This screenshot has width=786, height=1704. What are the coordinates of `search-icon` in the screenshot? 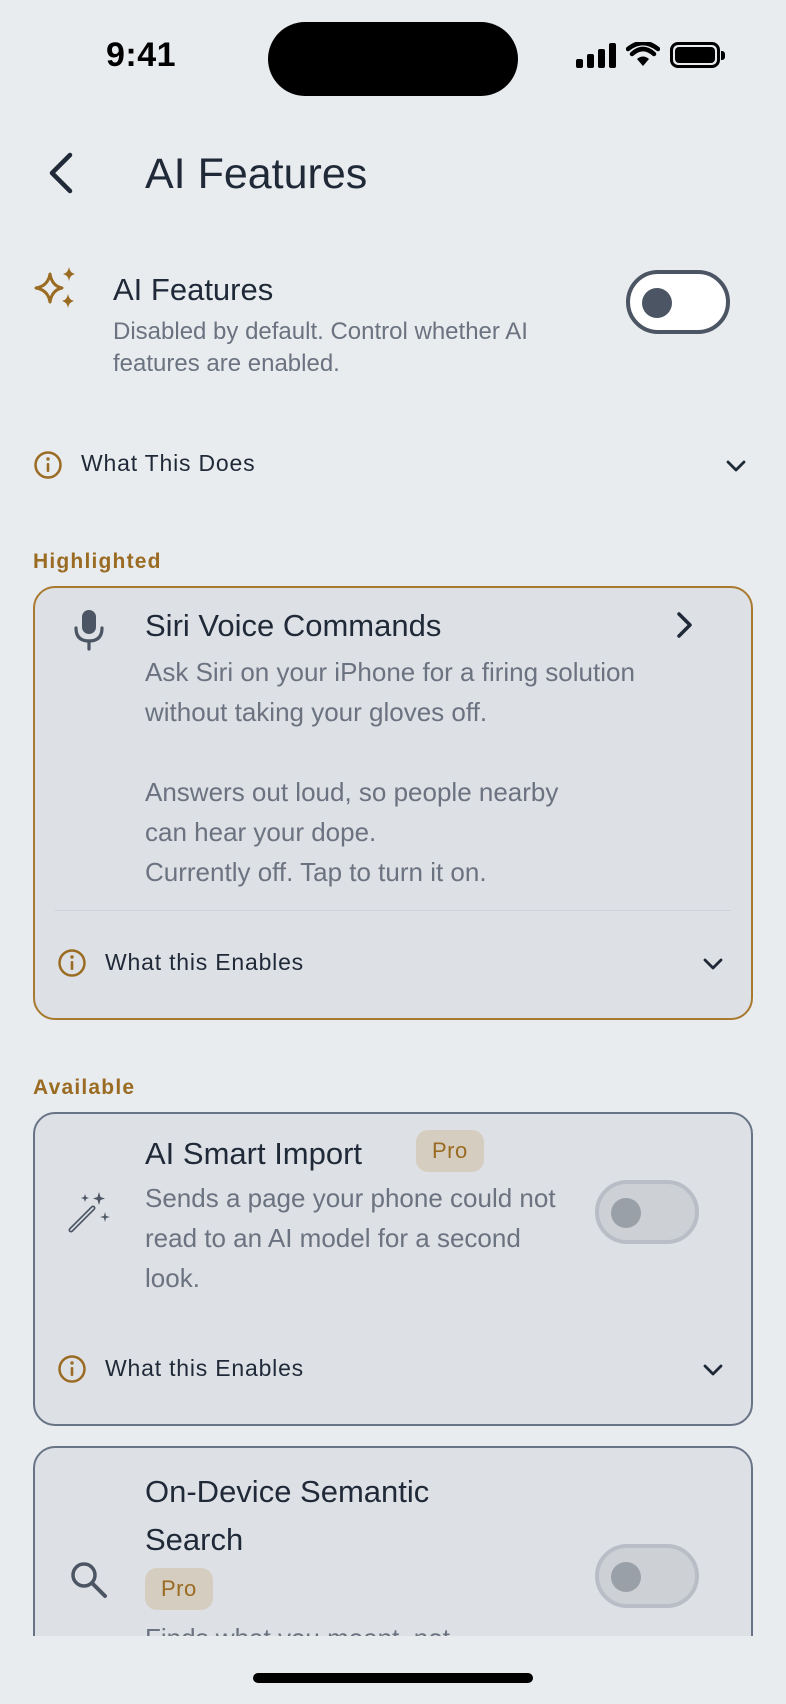 It's located at (89, 1580).